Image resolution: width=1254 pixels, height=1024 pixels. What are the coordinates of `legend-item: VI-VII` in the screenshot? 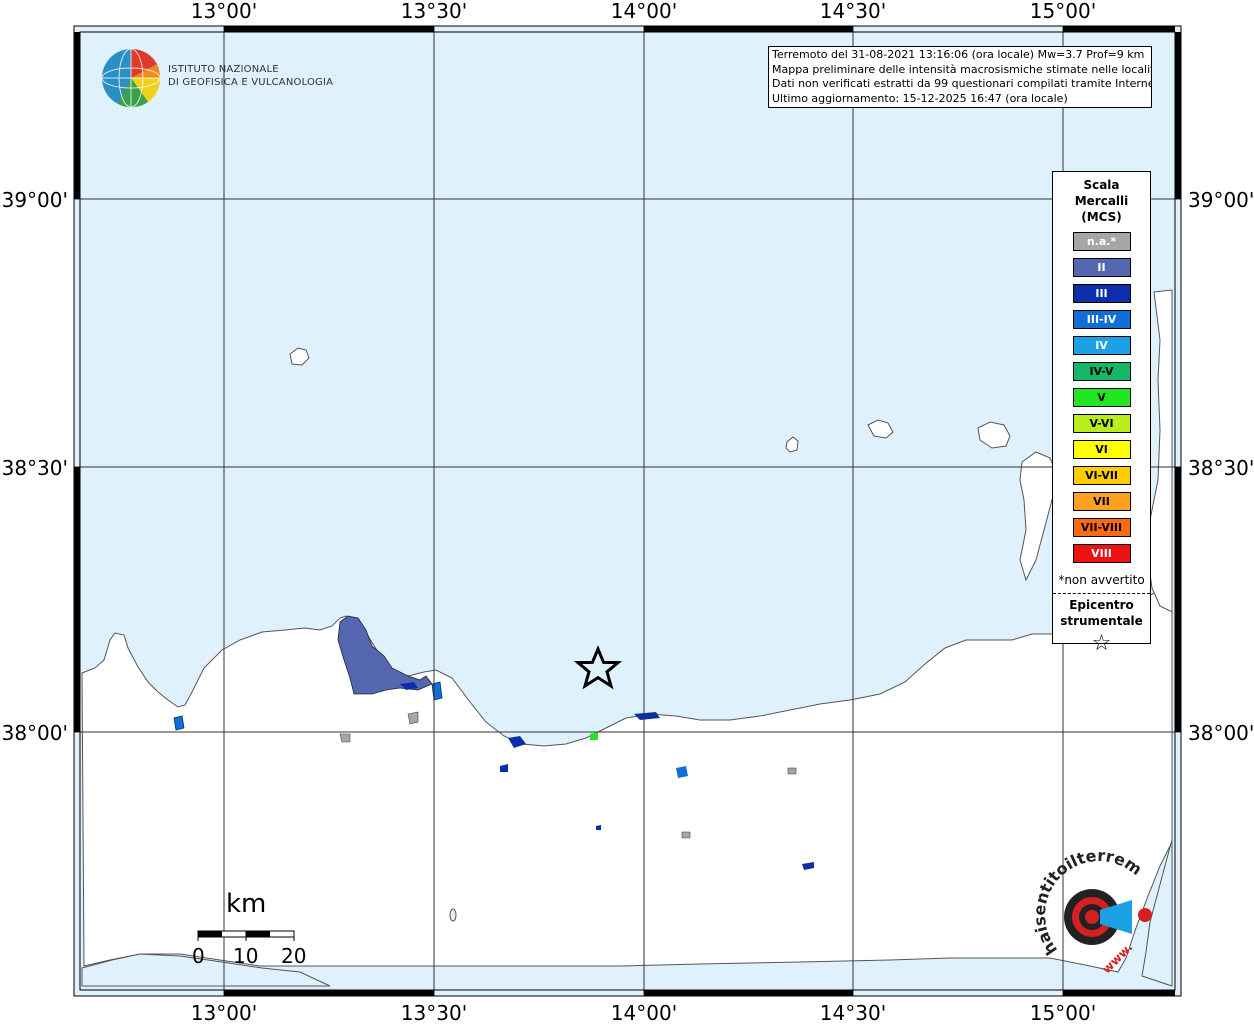 It's located at (1101, 475).